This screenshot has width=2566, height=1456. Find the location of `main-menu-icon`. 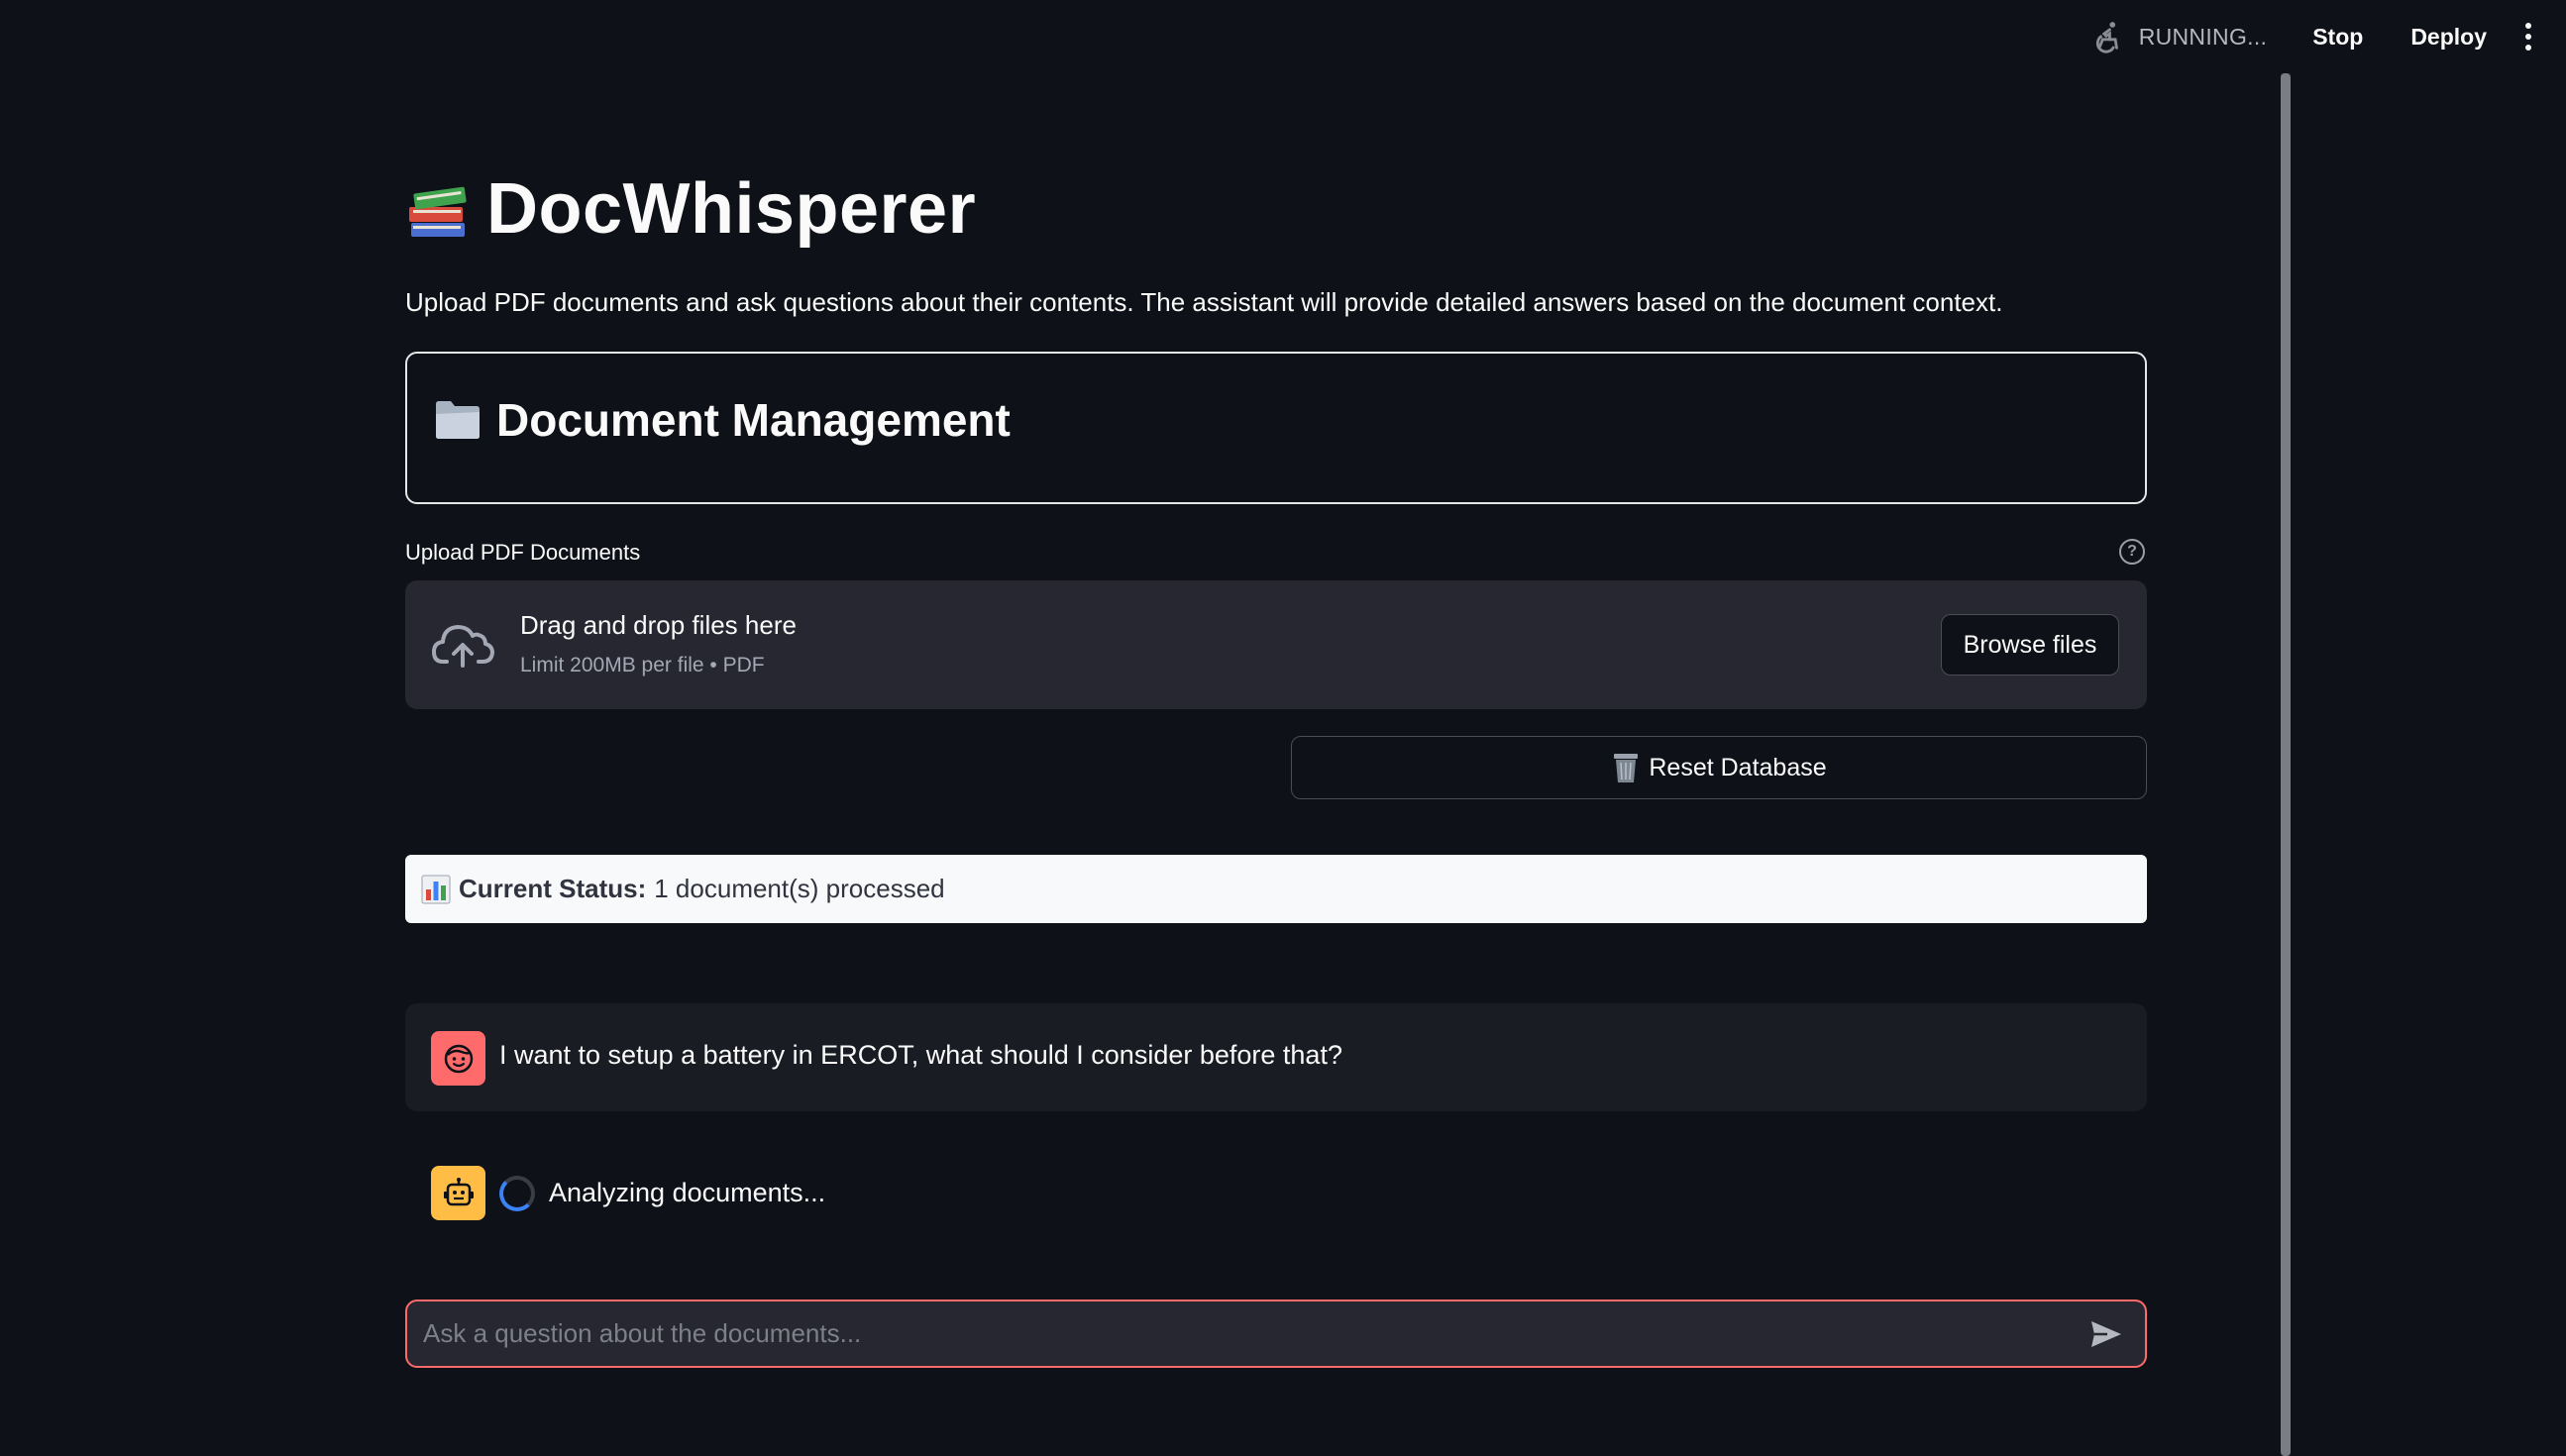

main-menu-icon is located at coordinates (2528, 36).